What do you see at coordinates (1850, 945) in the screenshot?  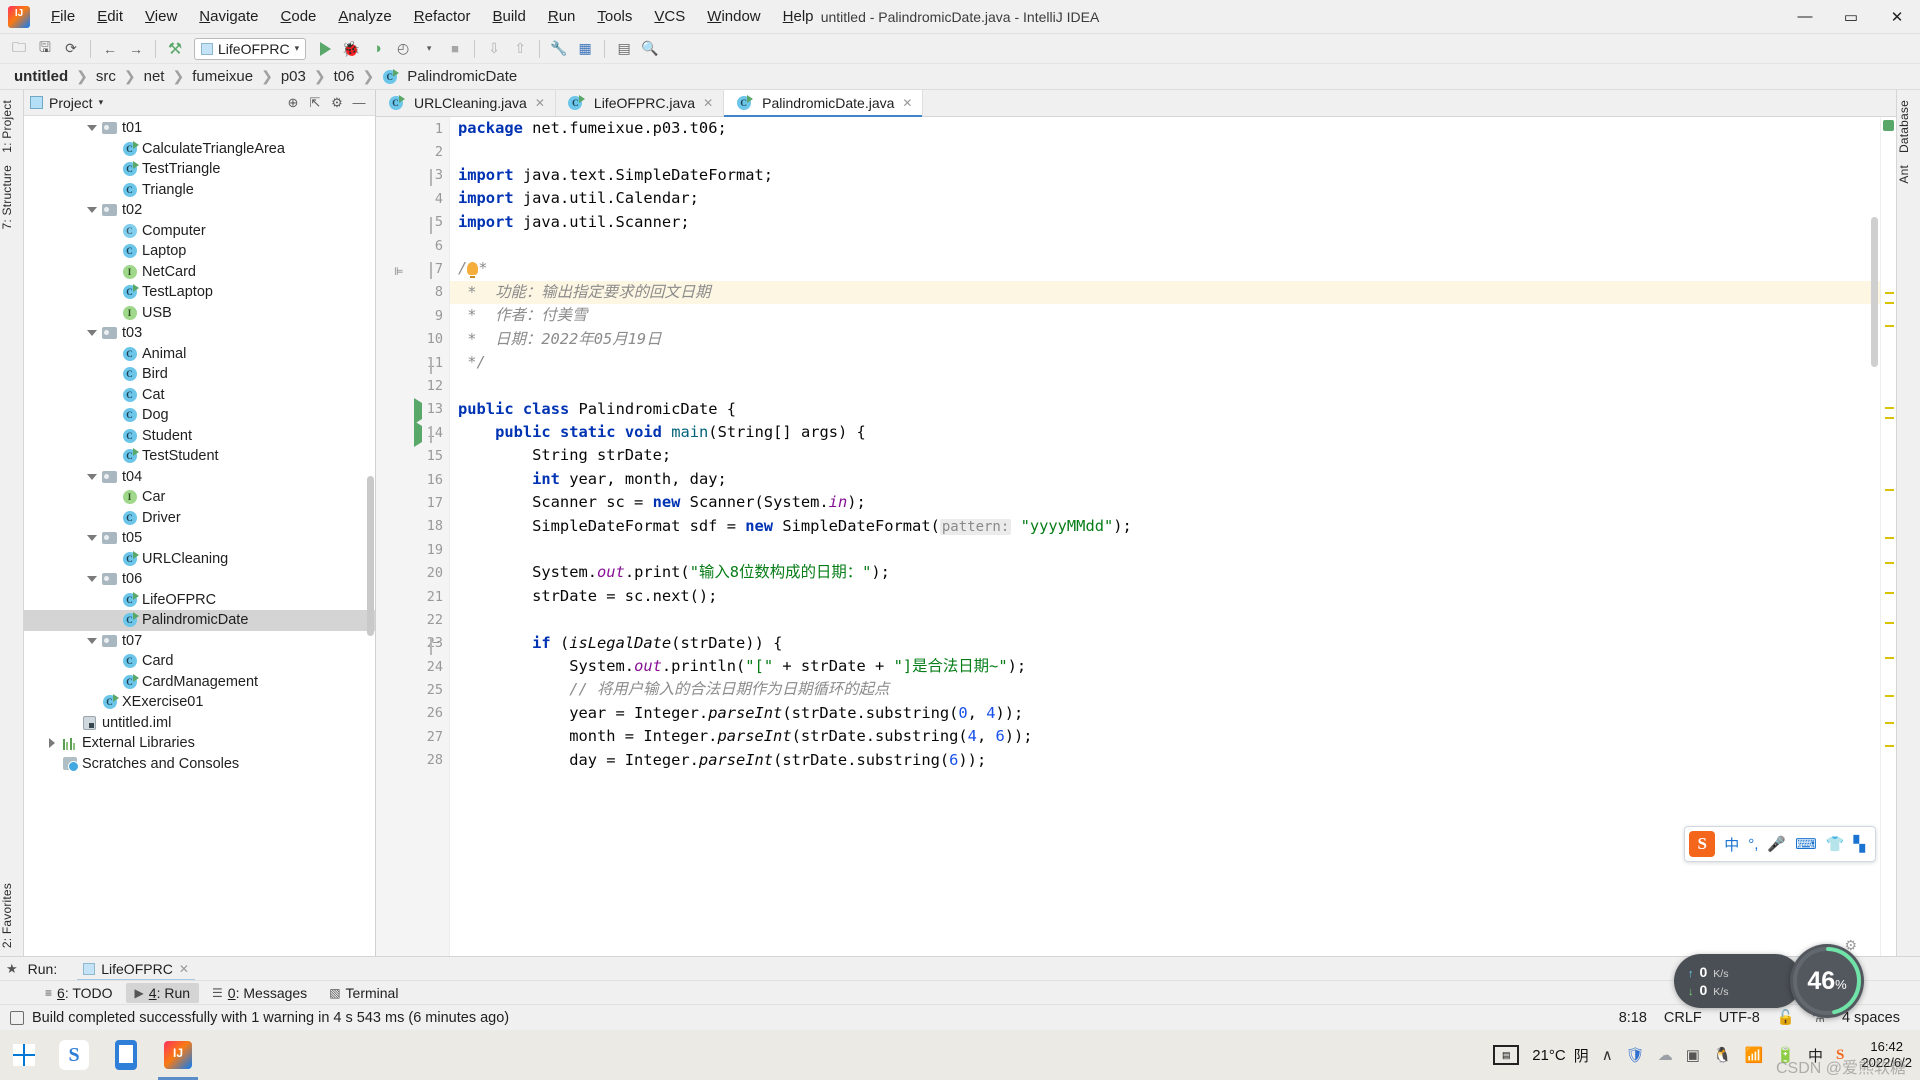 I see `gear-icon: ⚙` at bounding box center [1850, 945].